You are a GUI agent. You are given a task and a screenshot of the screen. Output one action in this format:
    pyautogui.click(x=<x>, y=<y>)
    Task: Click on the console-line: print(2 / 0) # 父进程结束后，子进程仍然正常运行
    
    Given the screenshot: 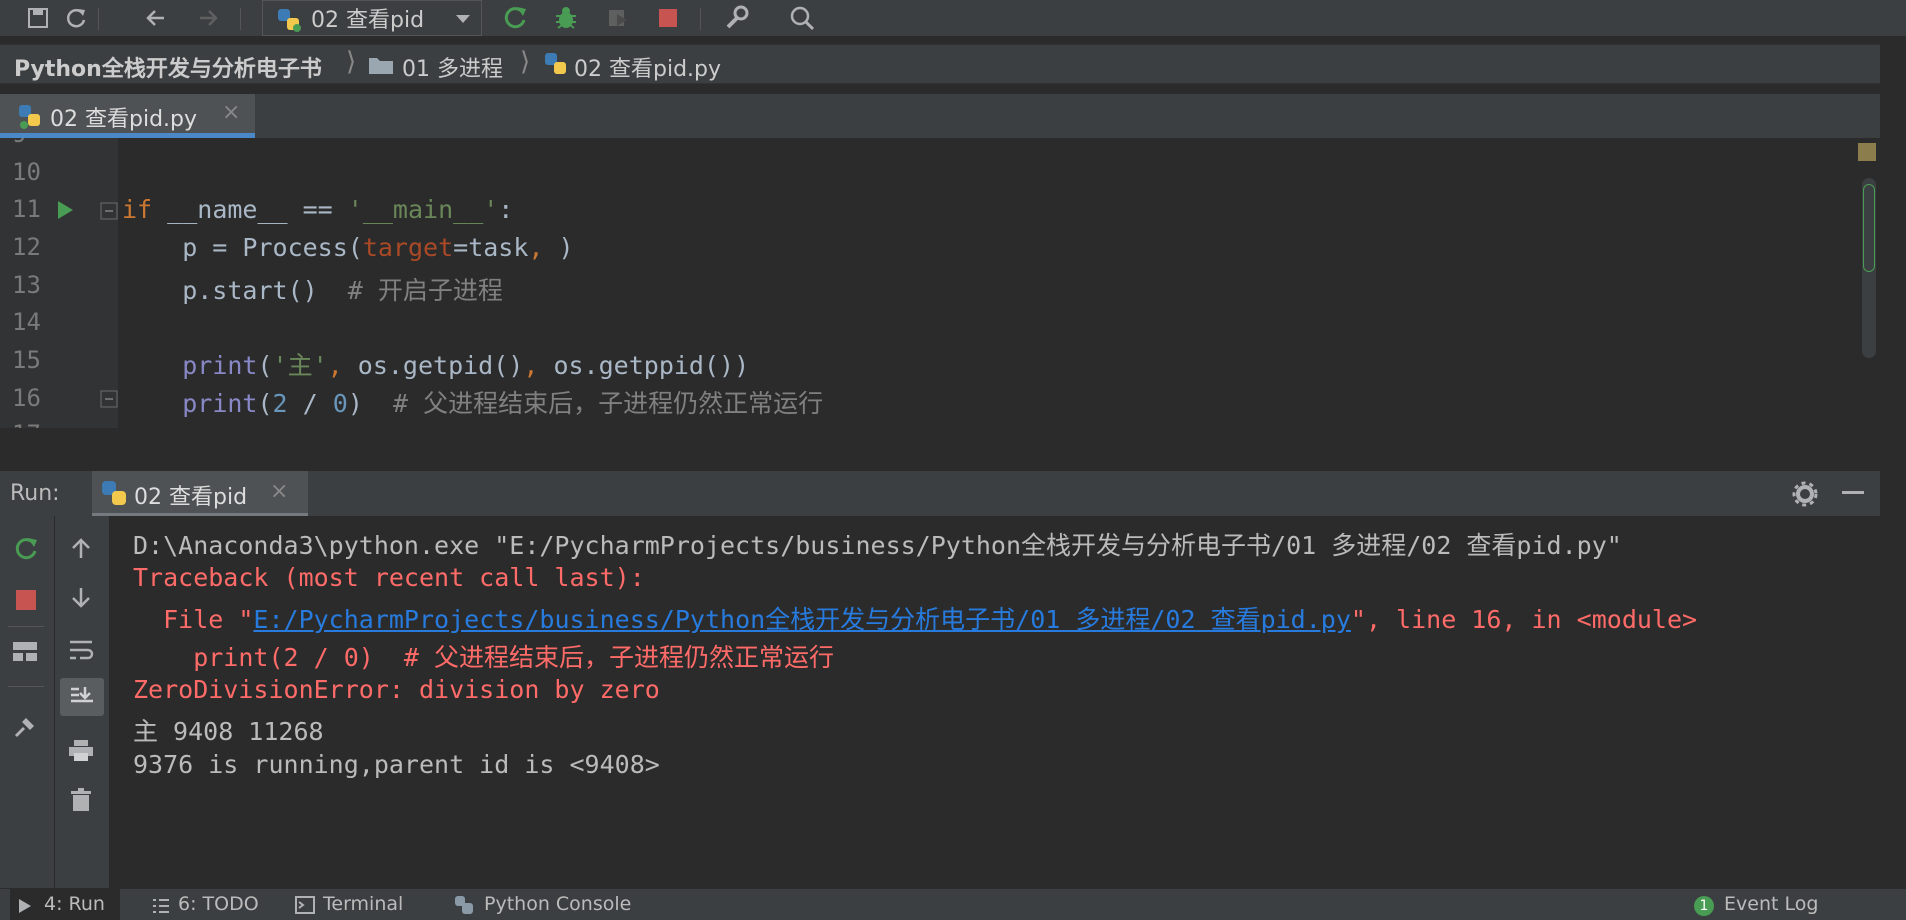 What is the action you would take?
    pyautogui.click(x=484, y=657)
    